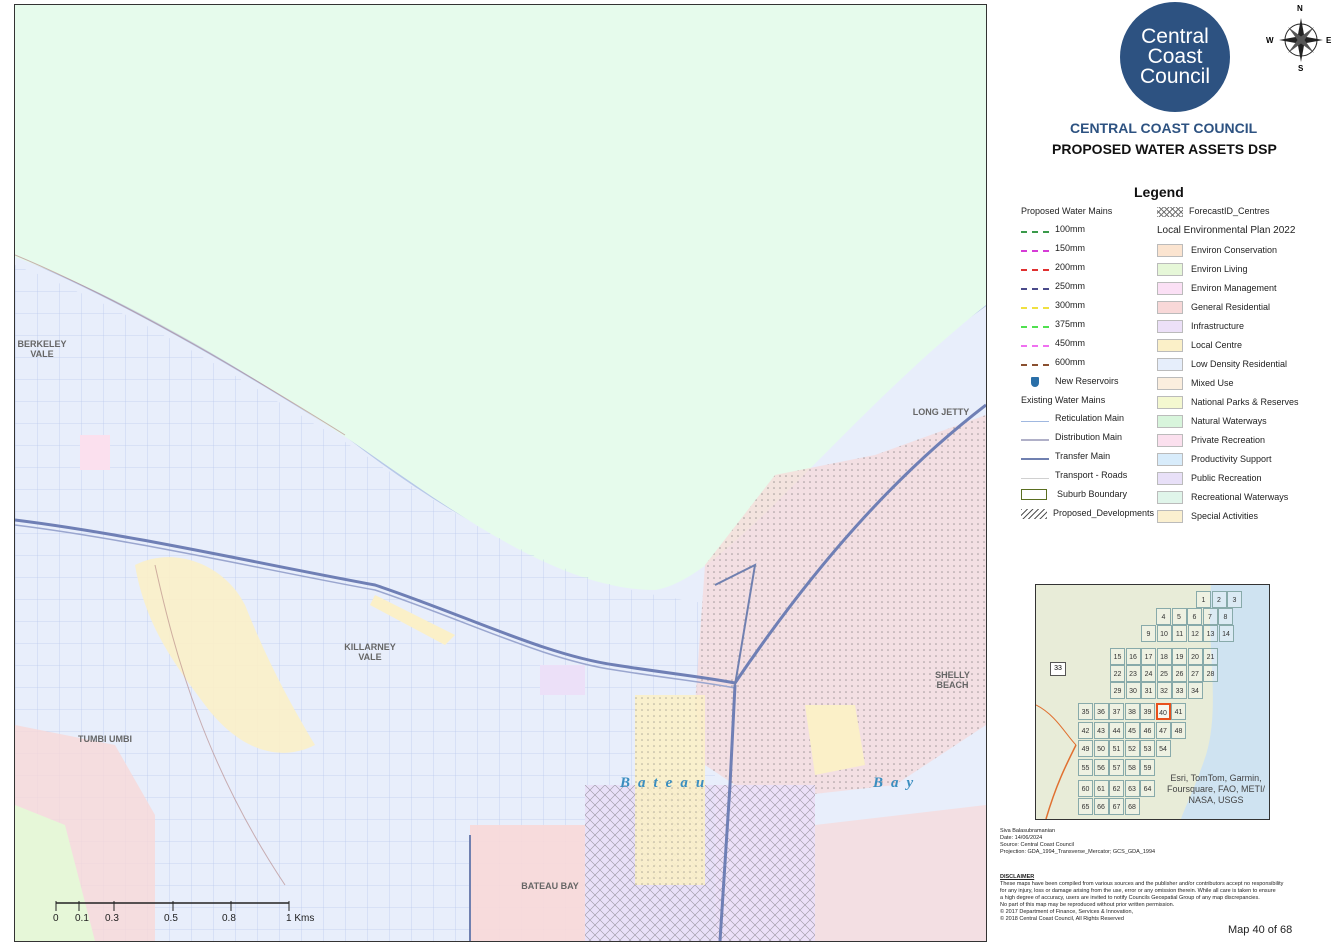 The width and height of the screenshot is (1340, 947). Describe the element at coordinates (1147, 767) in the screenshot. I see `index-cell-59: 59` at that location.